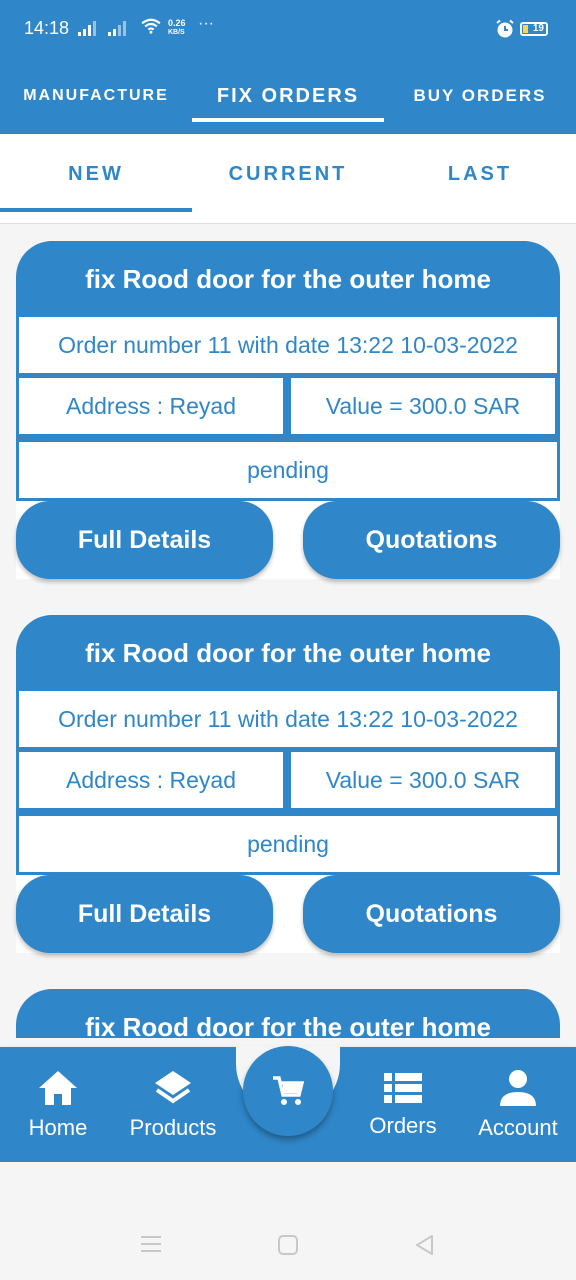  Describe the element at coordinates (176, 32) in the screenshot. I see `net-speed-unit: KB/S` at that location.